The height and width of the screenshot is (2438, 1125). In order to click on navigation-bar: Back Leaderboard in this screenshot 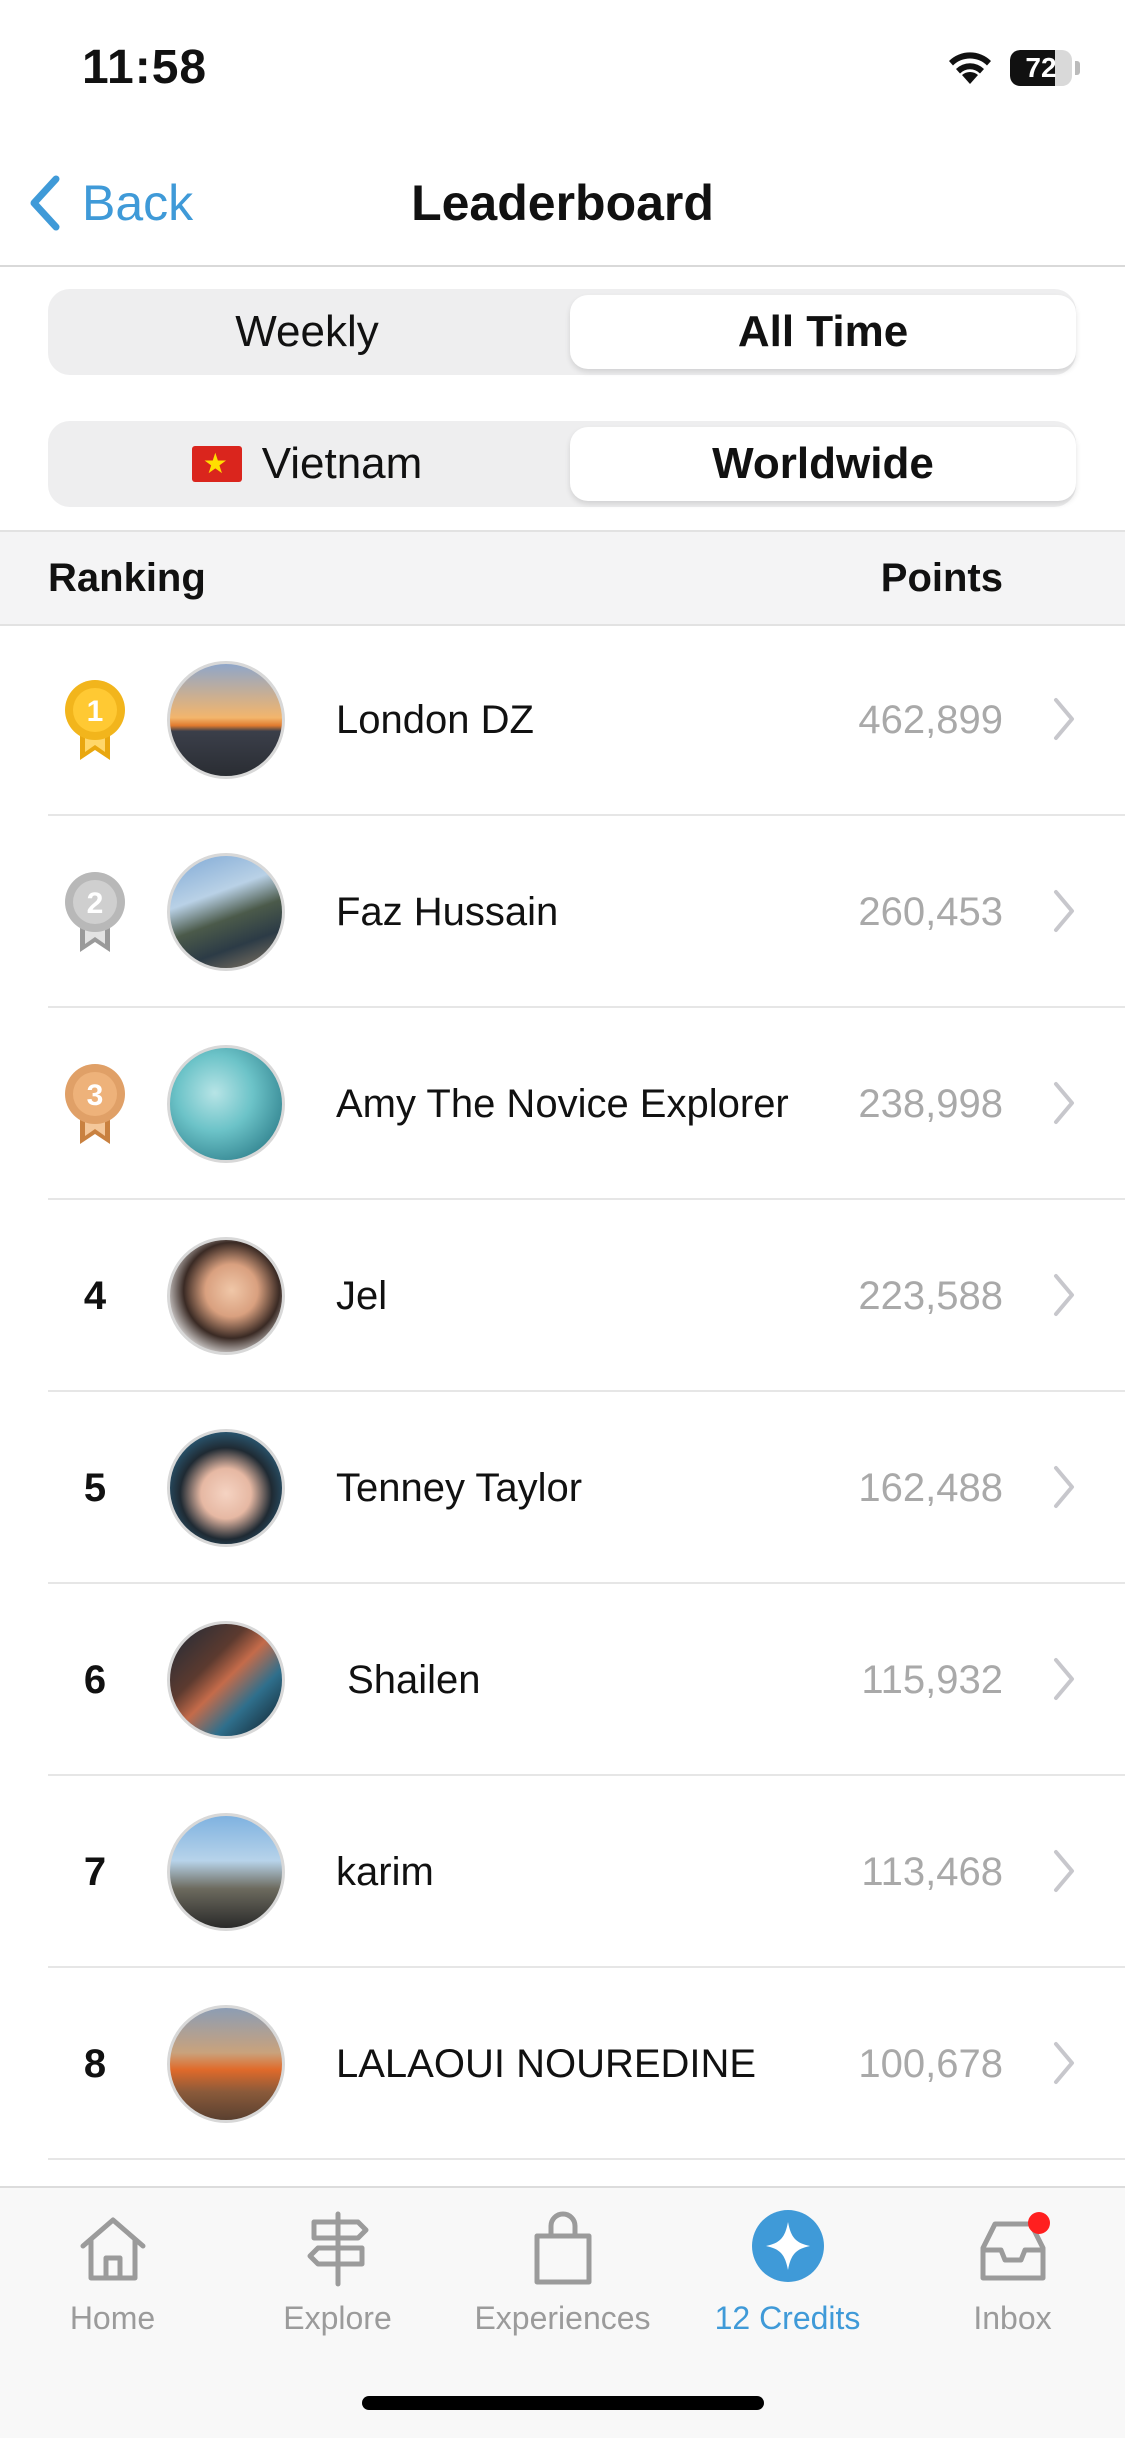, I will do `click(562, 203)`.